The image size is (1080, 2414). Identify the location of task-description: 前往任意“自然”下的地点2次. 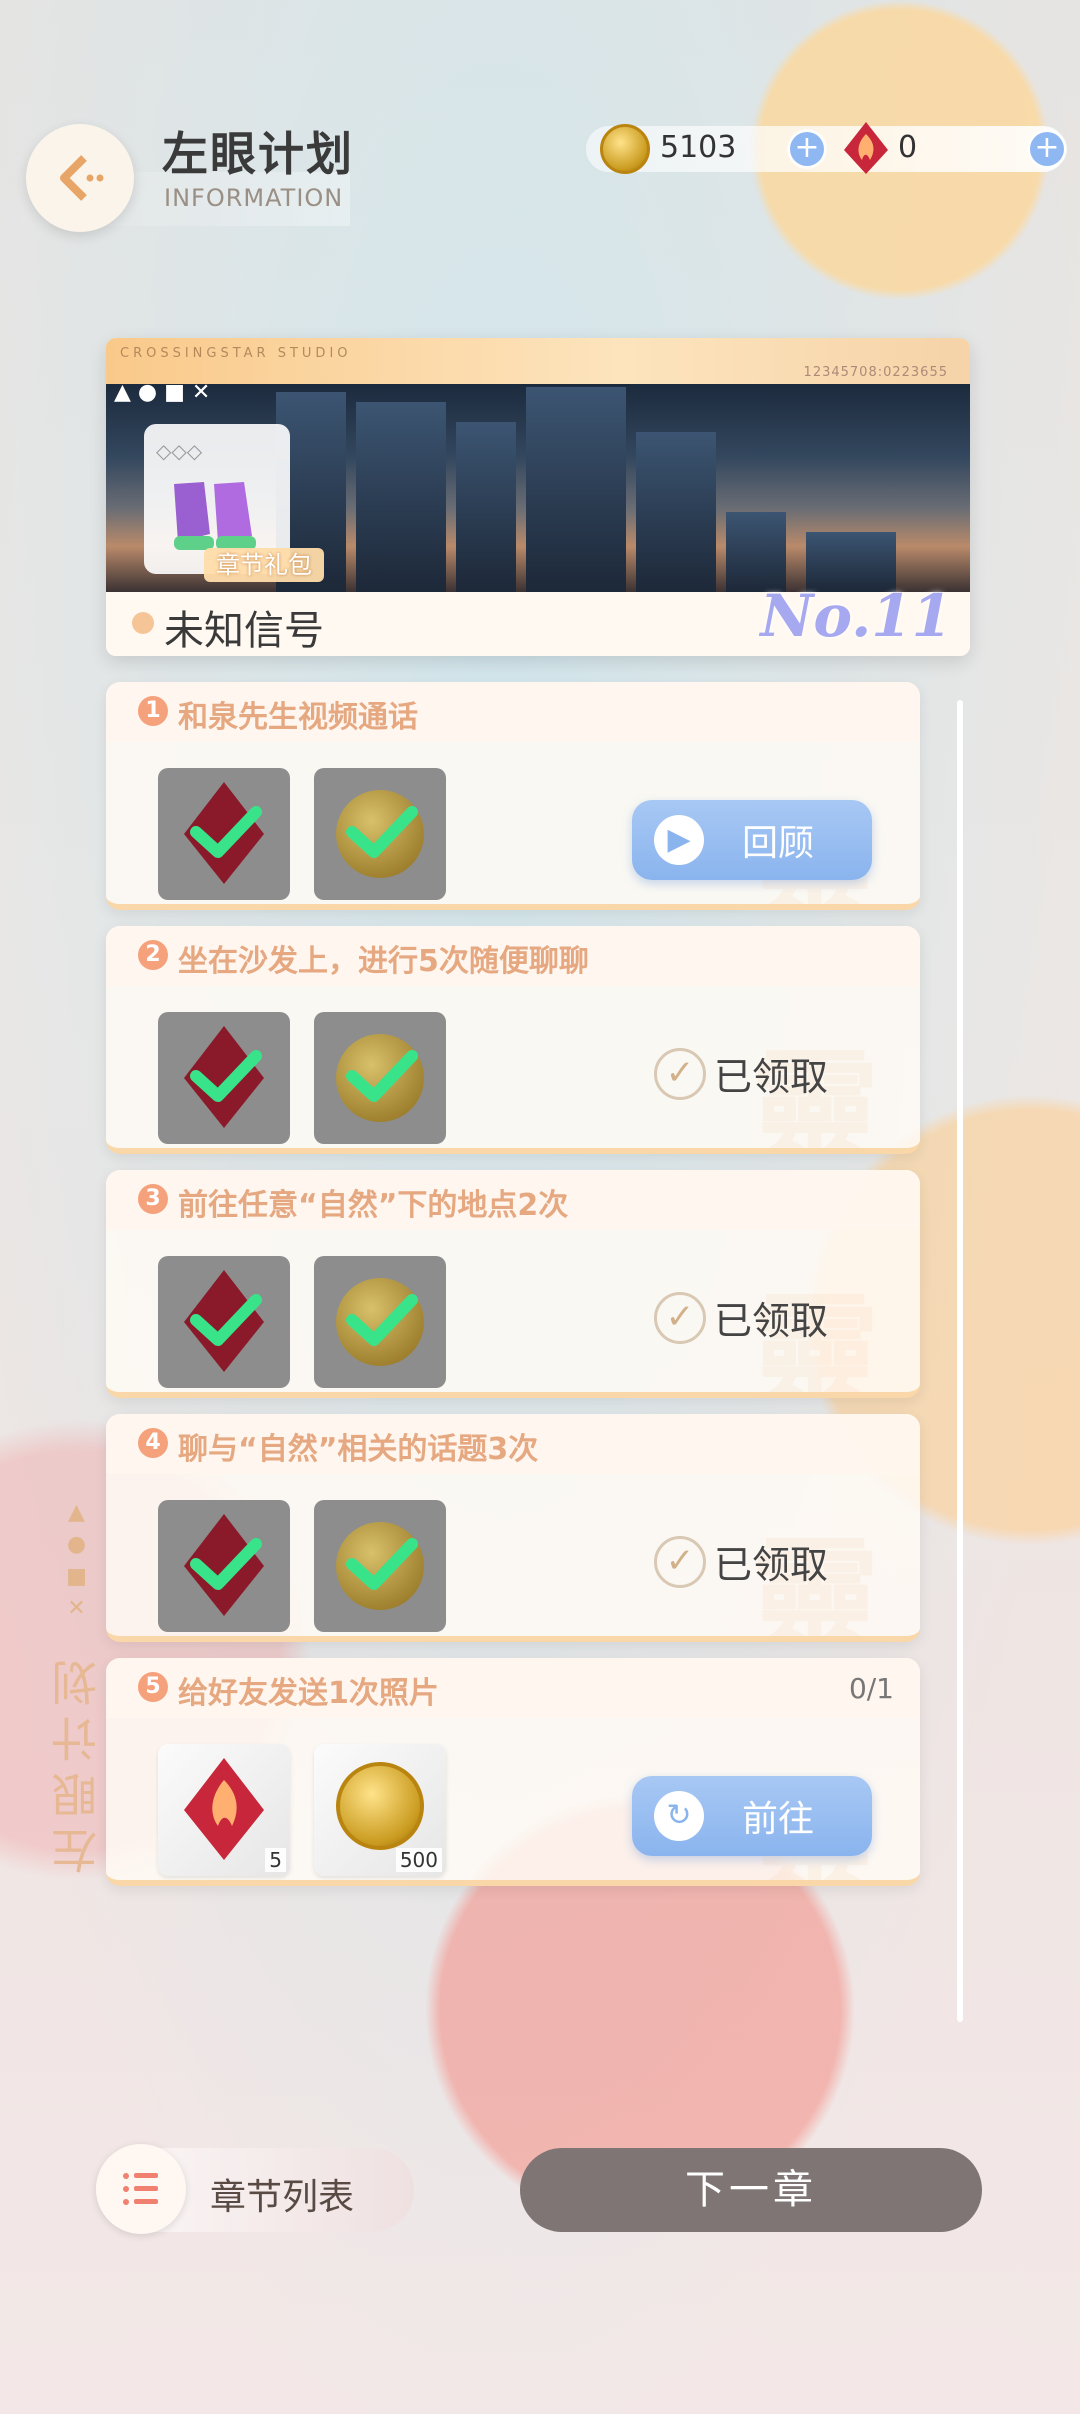
(373, 1205).